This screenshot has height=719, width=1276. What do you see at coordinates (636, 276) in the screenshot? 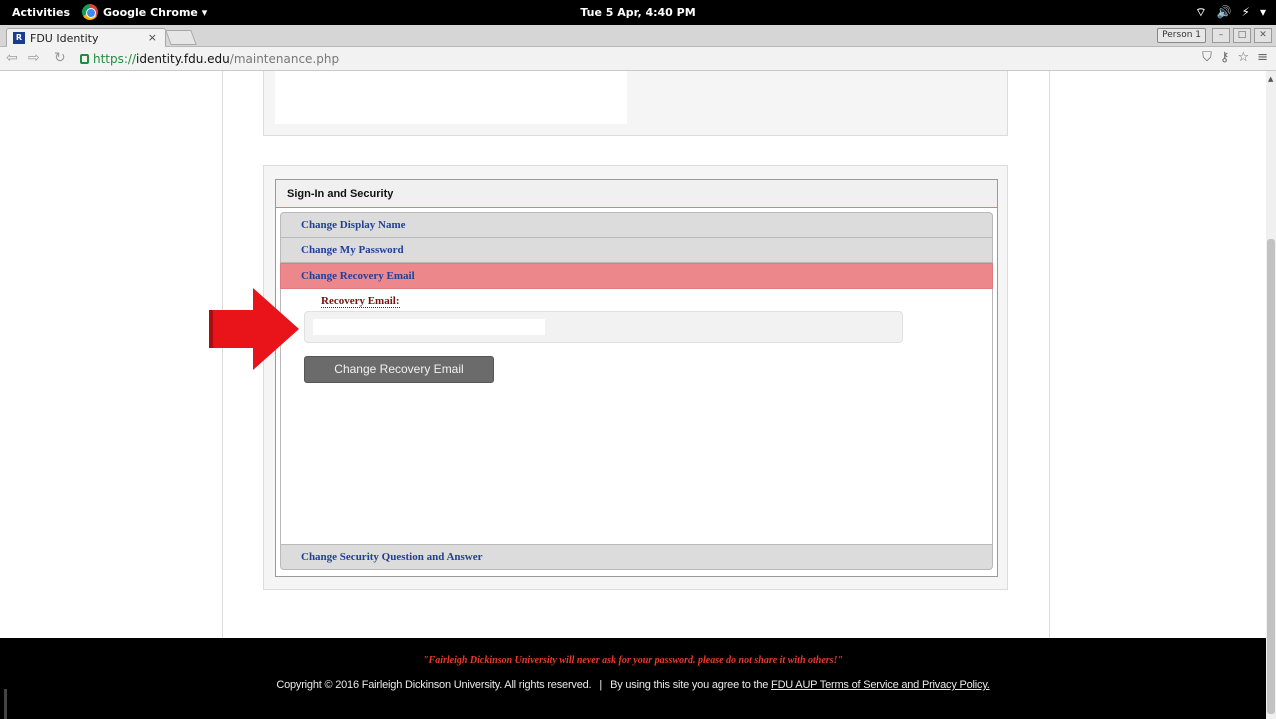
I see `accordion-change-recovery-email: Change Recovery Email` at bounding box center [636, 276].